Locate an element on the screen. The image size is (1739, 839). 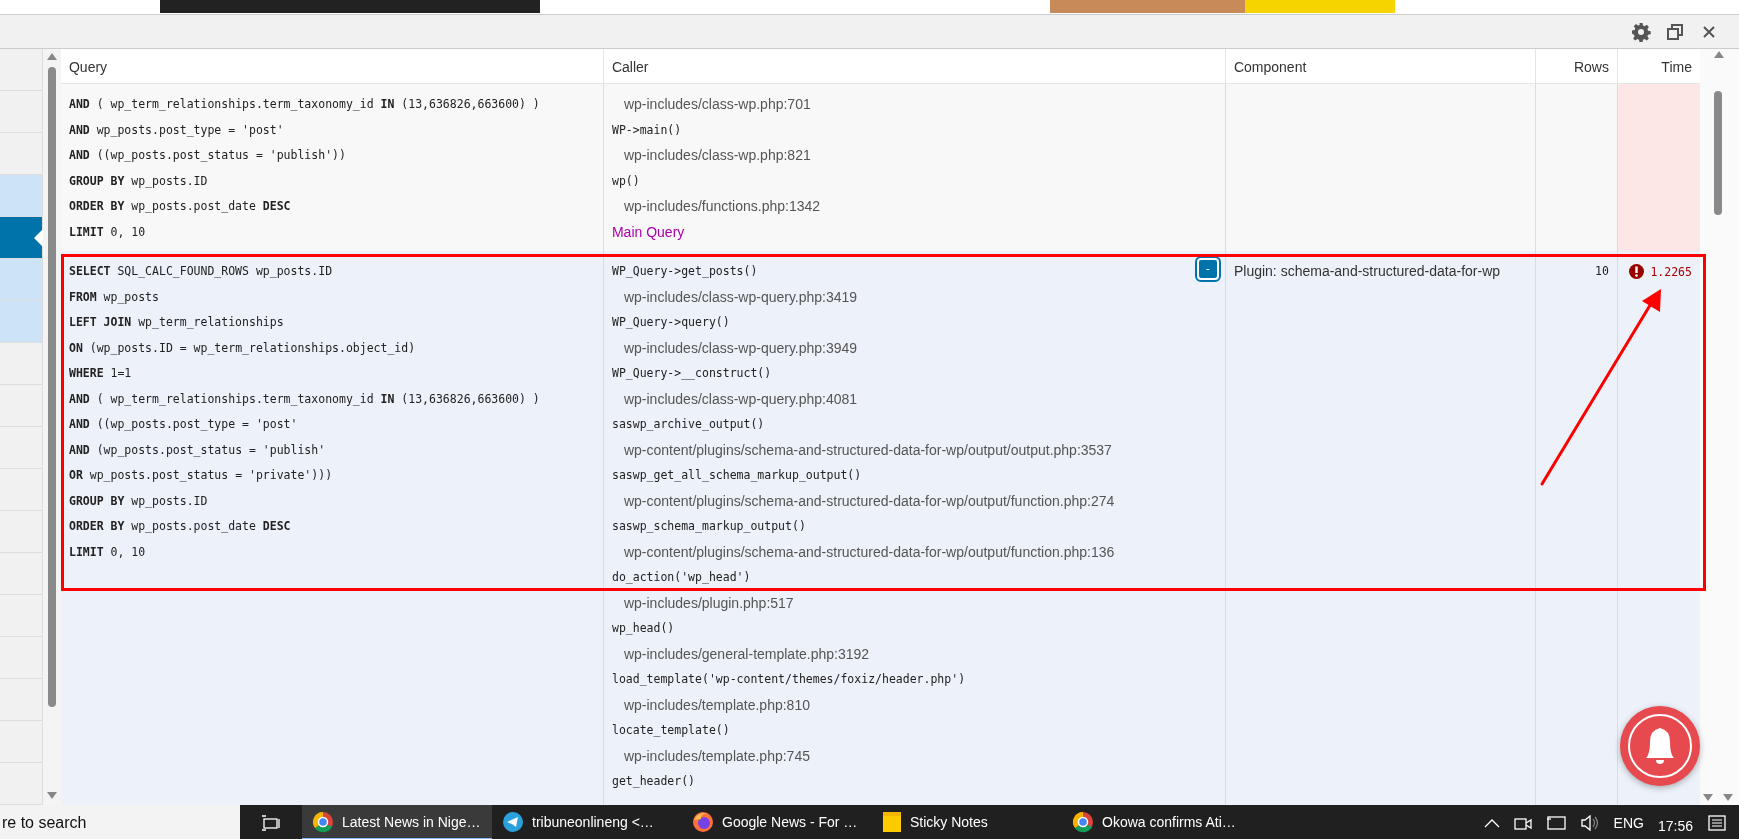
taskbar-app: Sticky Notes is located at coordinates (967, 822).